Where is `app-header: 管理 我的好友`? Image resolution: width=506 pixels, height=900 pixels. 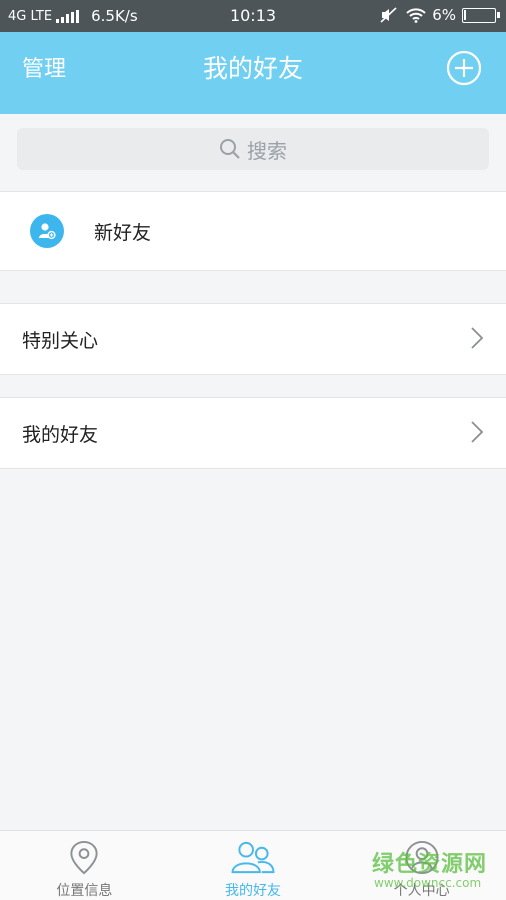 app-header: 管理 我的好友 is located at coordinates (253, 73).